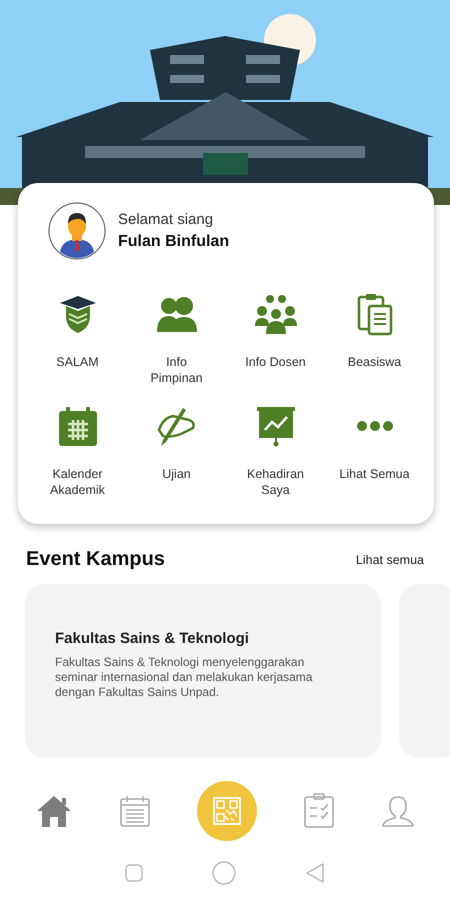 Image resolution: width=450 pixels, height=900 pixels. What do you see at coordinates (77, 341) in the screenshot?
I see `menu-item: SALAM` at bounding box center [77, 341].